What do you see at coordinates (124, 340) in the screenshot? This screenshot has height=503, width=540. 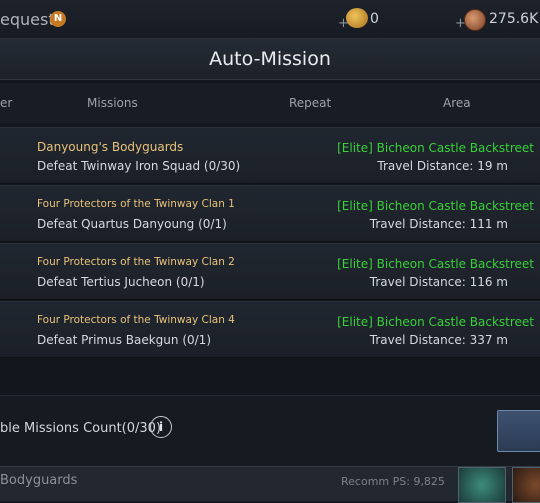 I see `mission-objective: Defeat Primus Baekgun (0/1)` at bounding box center [124, 340].